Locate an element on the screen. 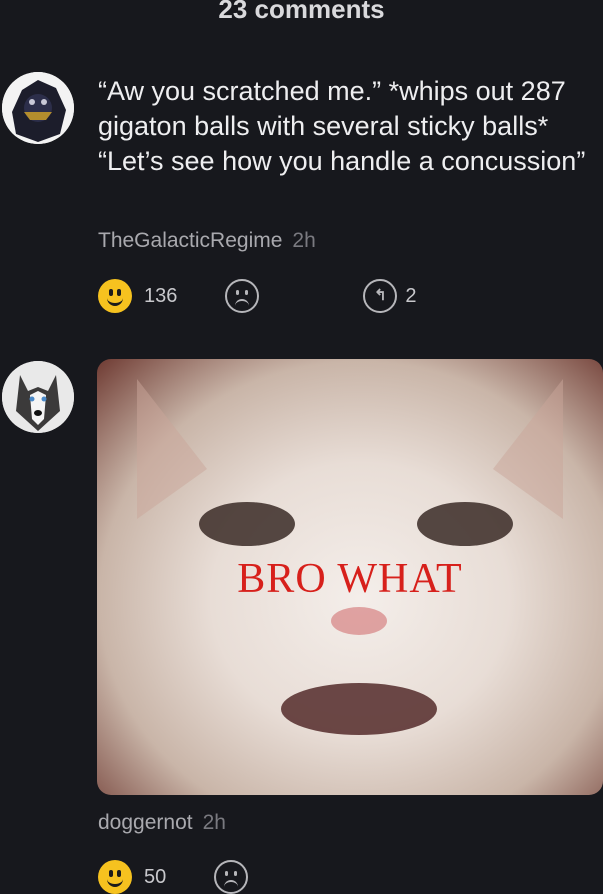 The width and height of the screenshot is (603, 894). comment-actions: 50 is located at coordinates (173, 877).